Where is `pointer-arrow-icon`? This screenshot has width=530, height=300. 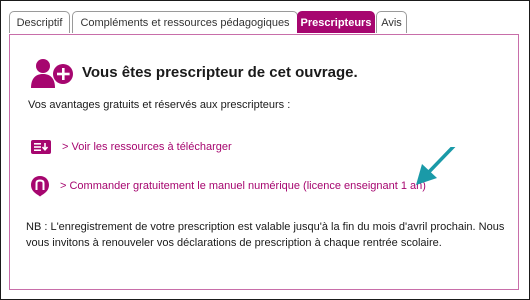 pointer-arrow-icon is located at coordinates (436, 166).